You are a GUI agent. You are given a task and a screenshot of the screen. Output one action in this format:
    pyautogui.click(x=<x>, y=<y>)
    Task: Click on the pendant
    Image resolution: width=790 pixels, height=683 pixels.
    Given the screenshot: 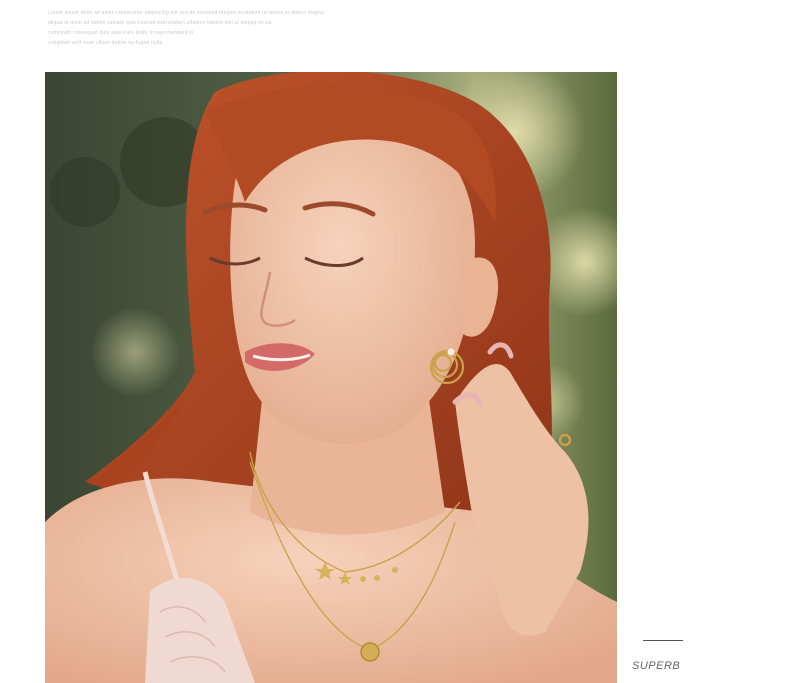 What is the action you would take?
    pyautogui.click(x=370, y=652)
    